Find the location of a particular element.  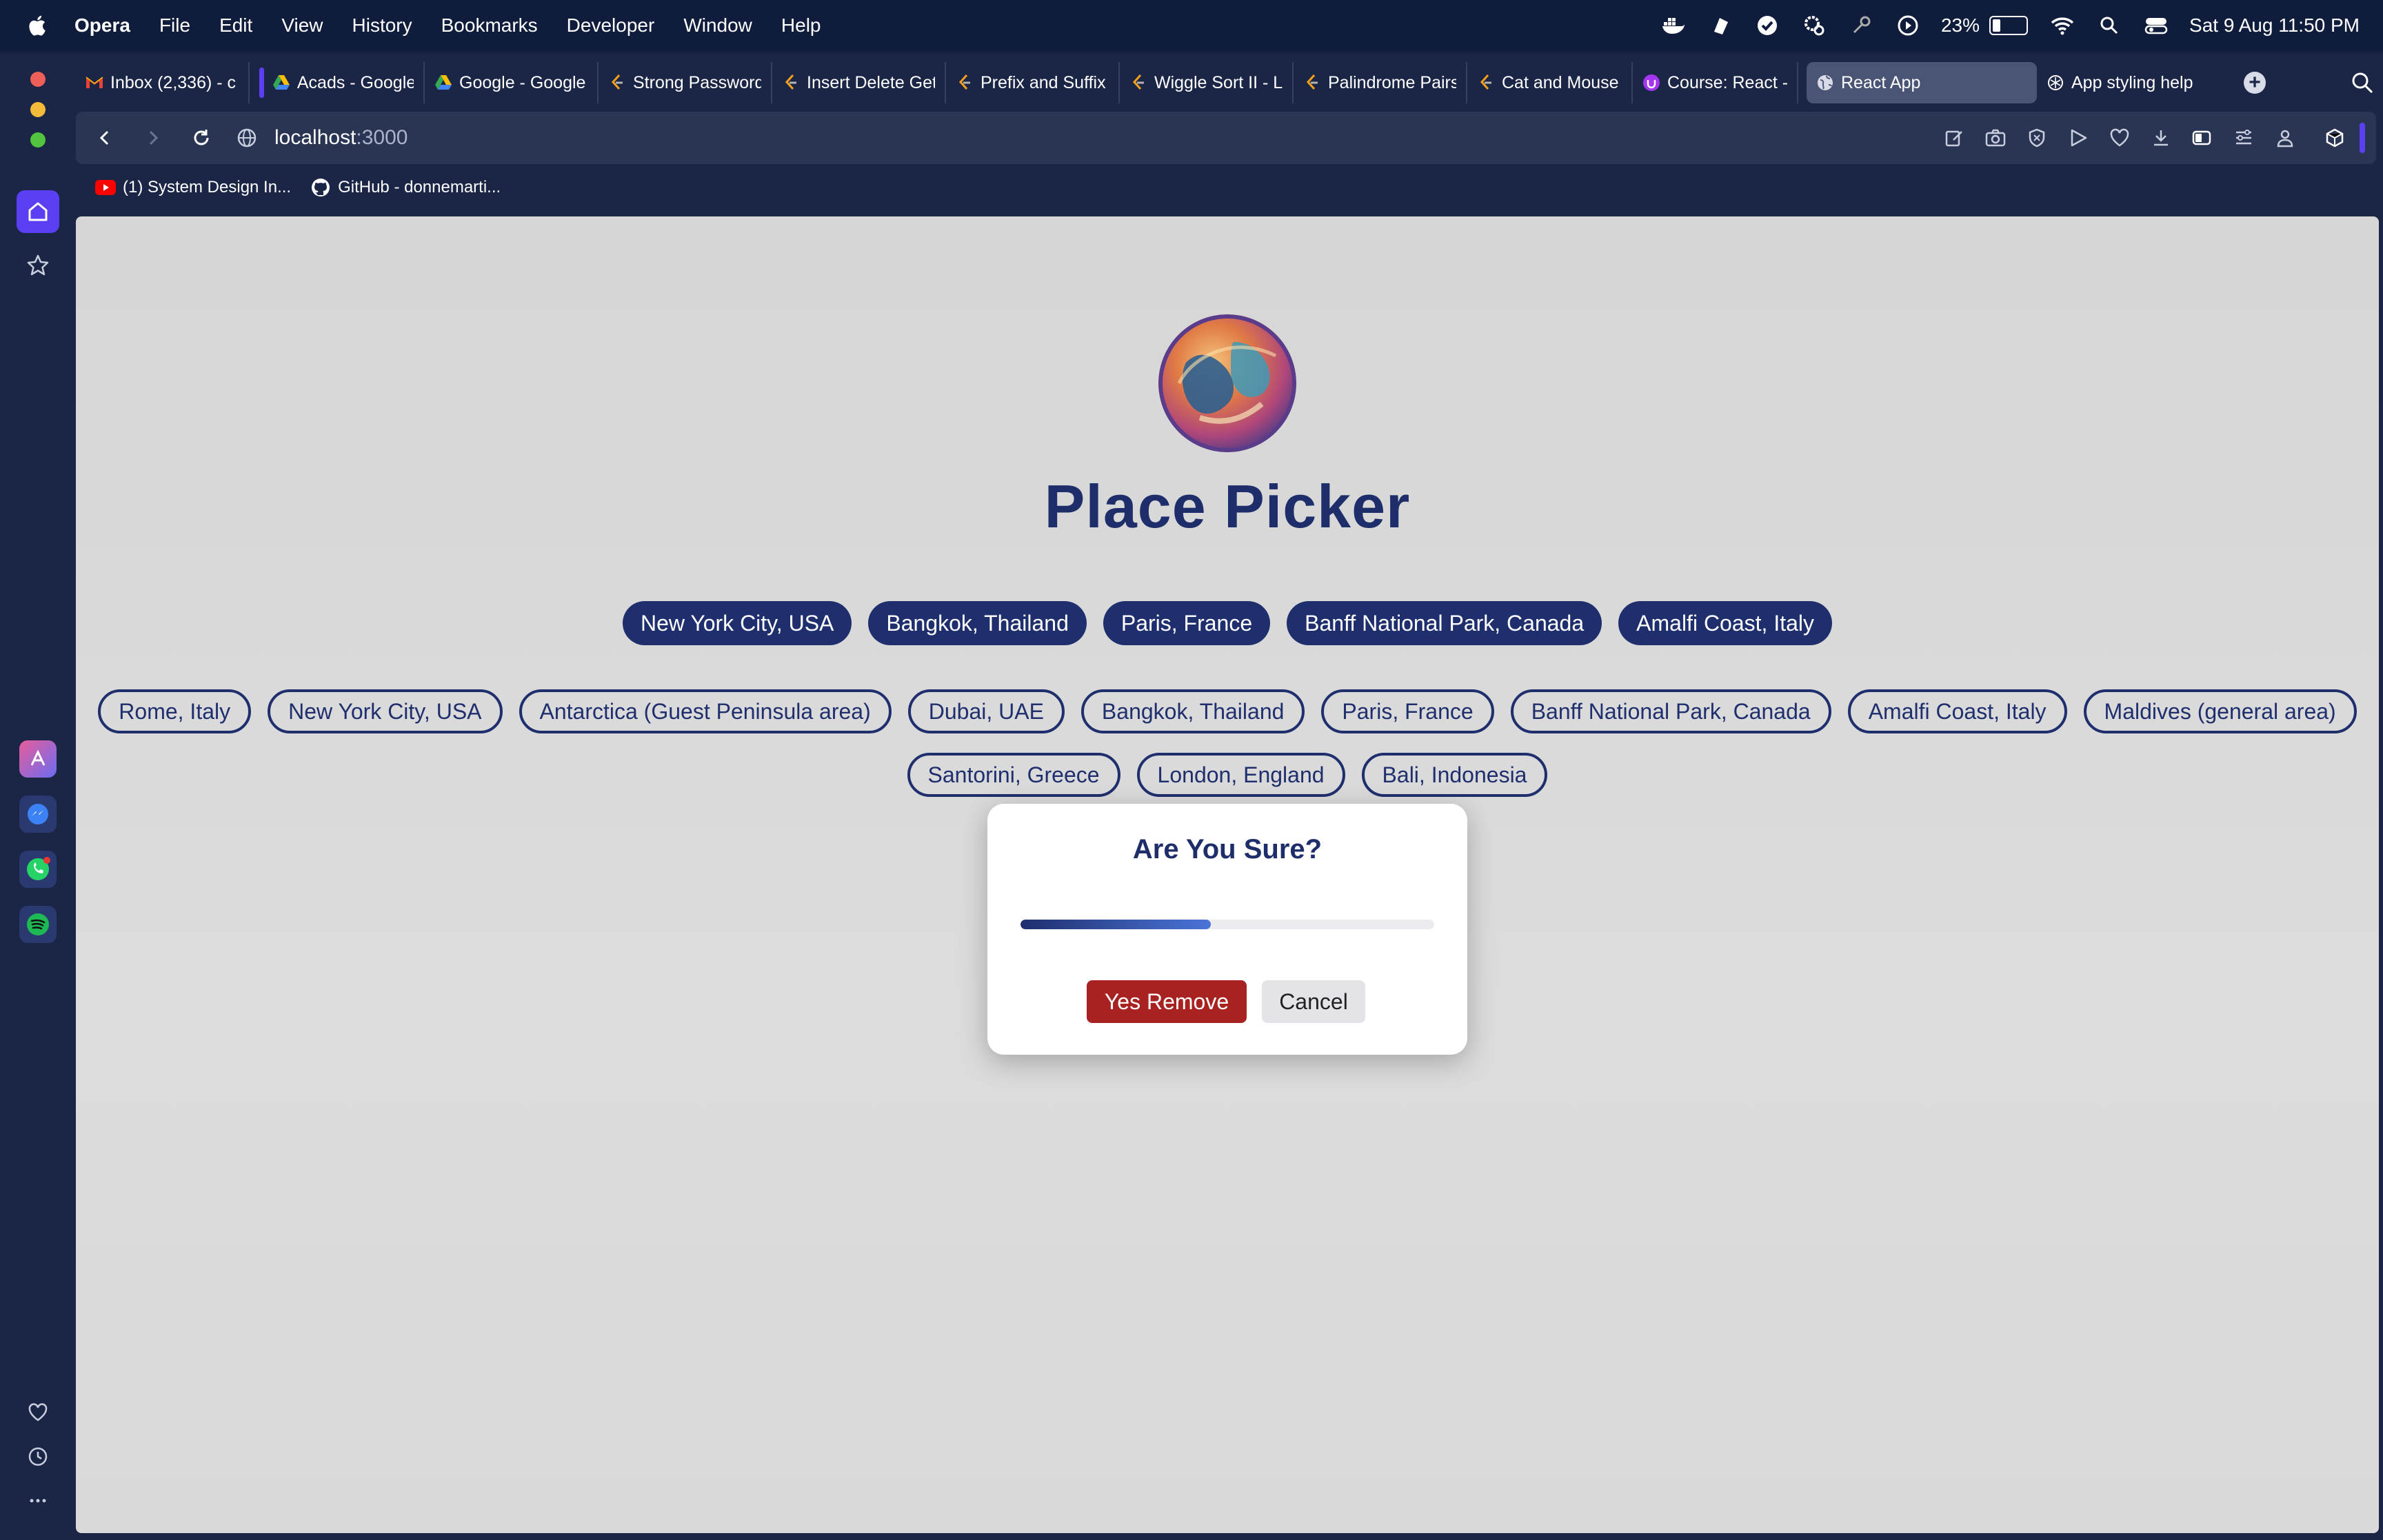

available-place-chip: Rome, Italy is located at coordinates (175, 711).